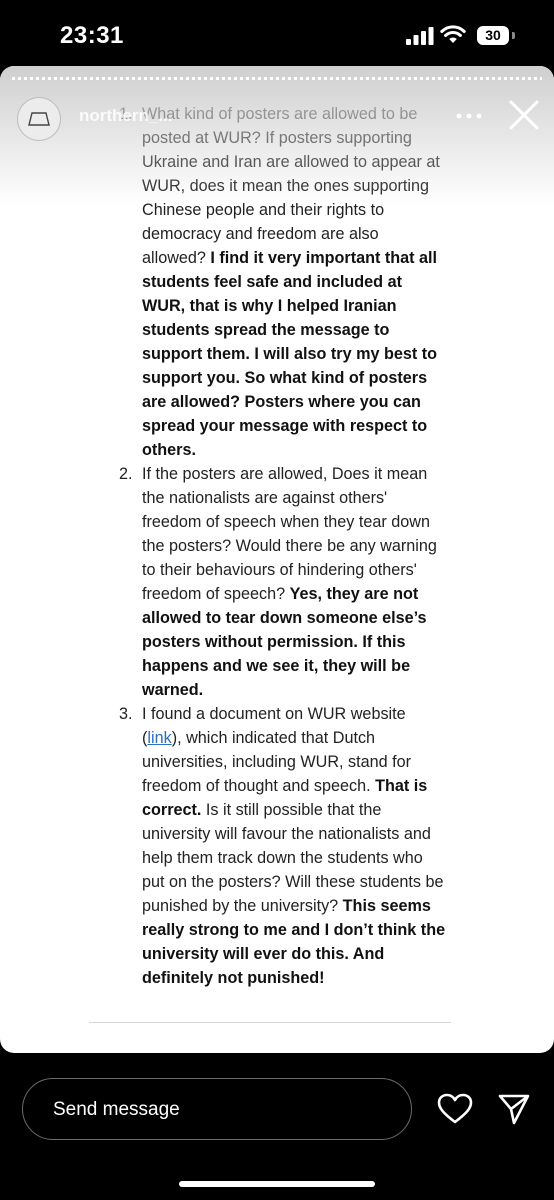 The width and height of the screenshot is (554, 1200). I want to click on avatar, so click(39, 119).